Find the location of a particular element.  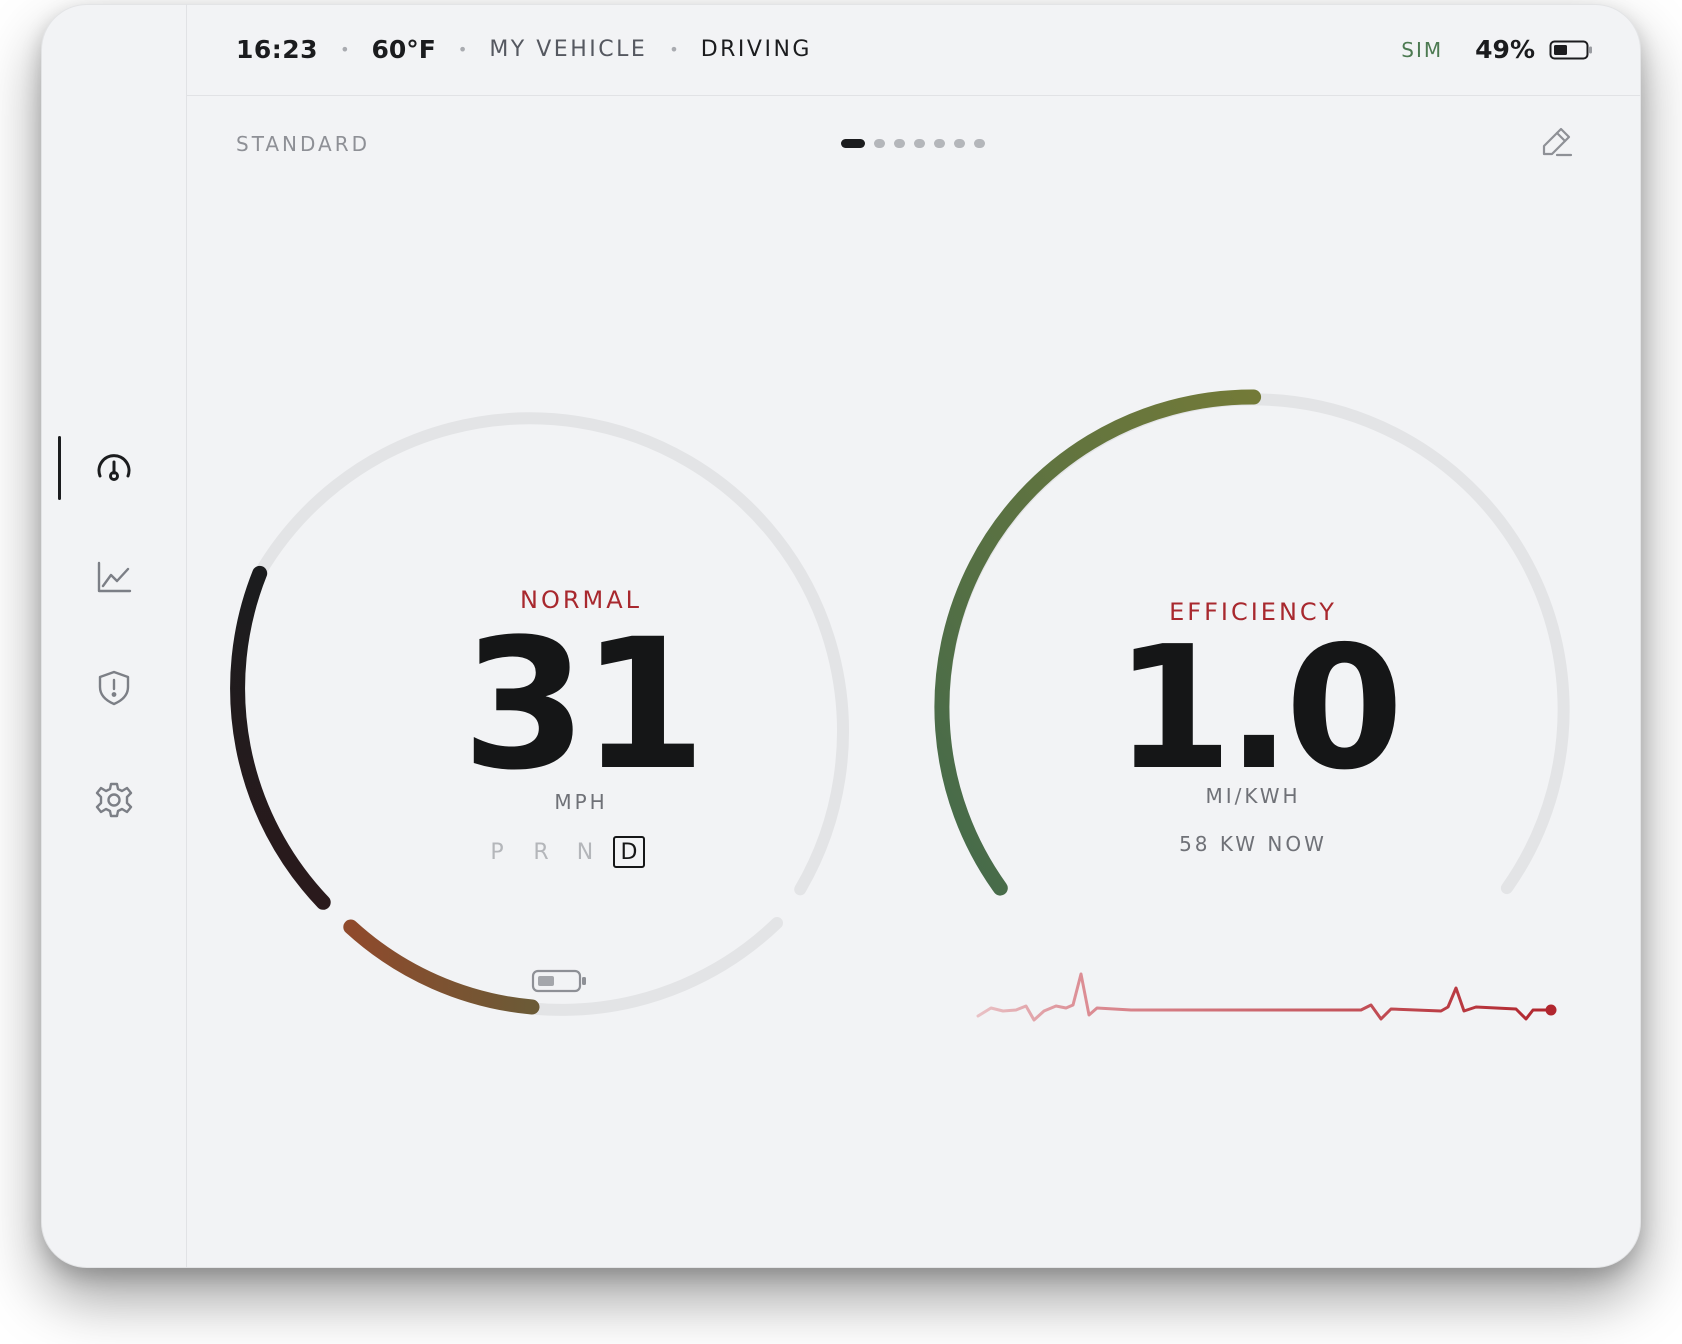

efficiency-value: 1.0 is located at coordinates (1258, 709).